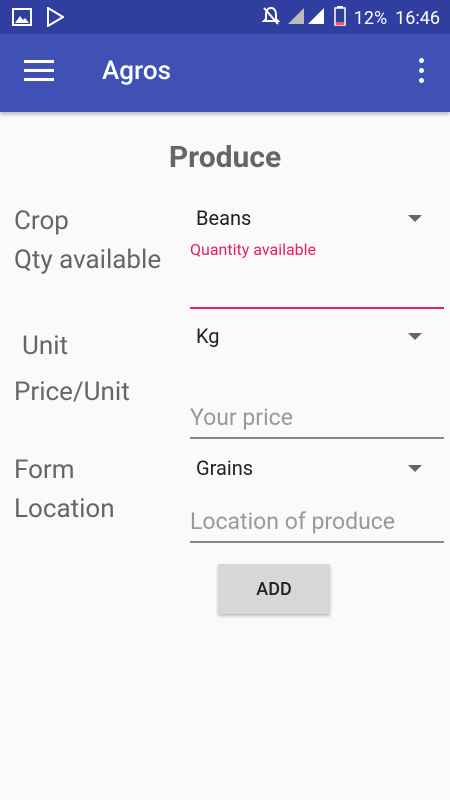  Describe the element at coordinates (208, 336) in the screenshot. I see `unit-value: Kg` at that location.